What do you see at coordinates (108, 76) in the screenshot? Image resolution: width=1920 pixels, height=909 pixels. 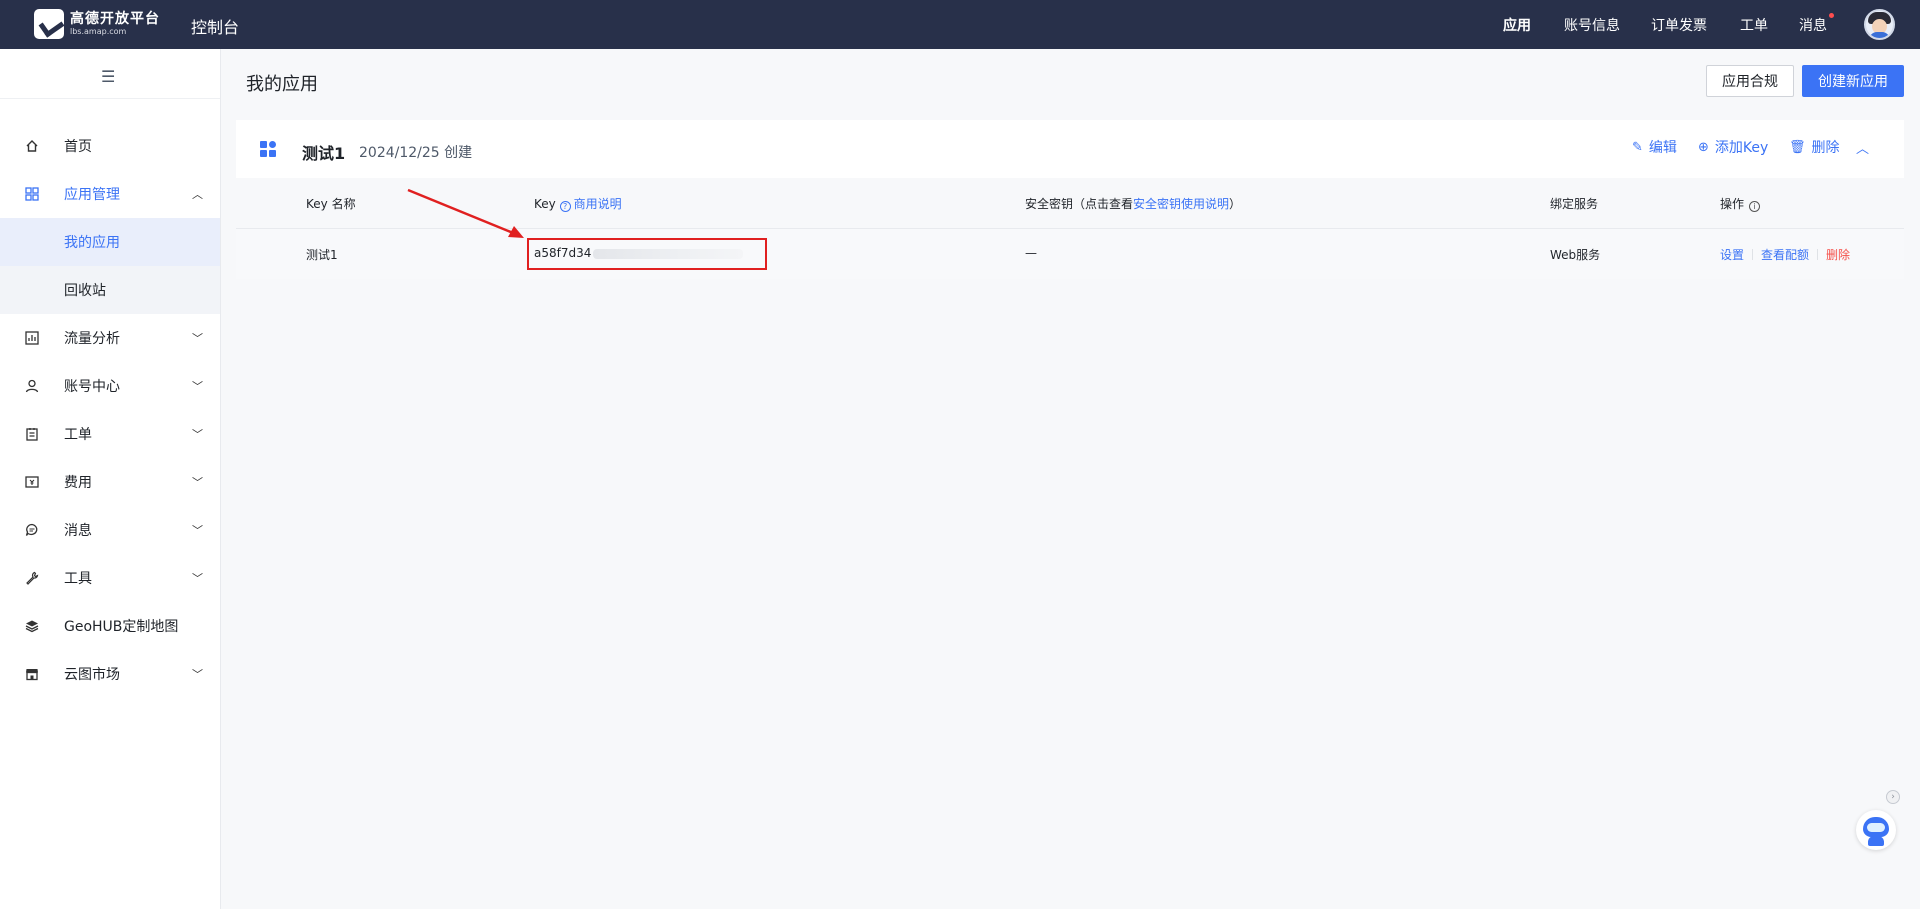 I see `menu-toggle-icon: ☰` at bounding box center [108, 76].